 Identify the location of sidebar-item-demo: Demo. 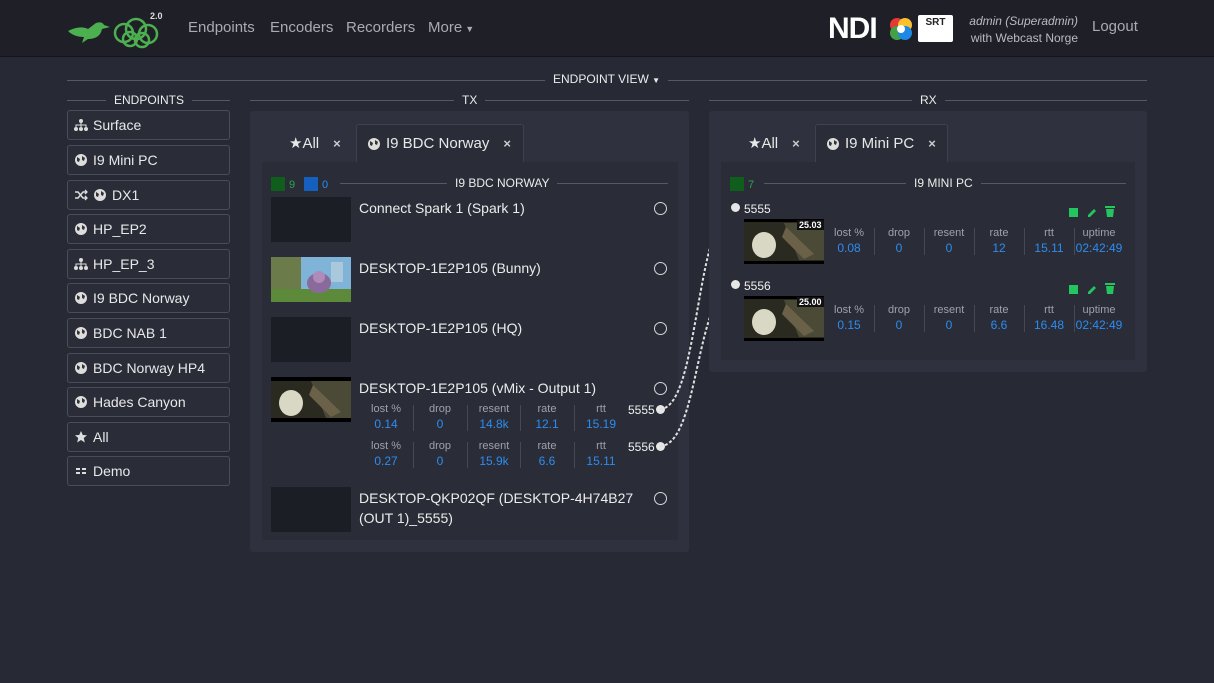
(148, 471).